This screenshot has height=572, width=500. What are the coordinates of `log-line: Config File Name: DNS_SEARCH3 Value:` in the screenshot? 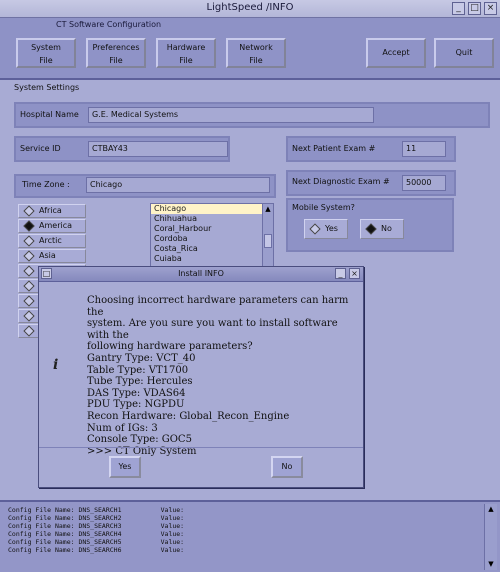 It's located at (96, 526).